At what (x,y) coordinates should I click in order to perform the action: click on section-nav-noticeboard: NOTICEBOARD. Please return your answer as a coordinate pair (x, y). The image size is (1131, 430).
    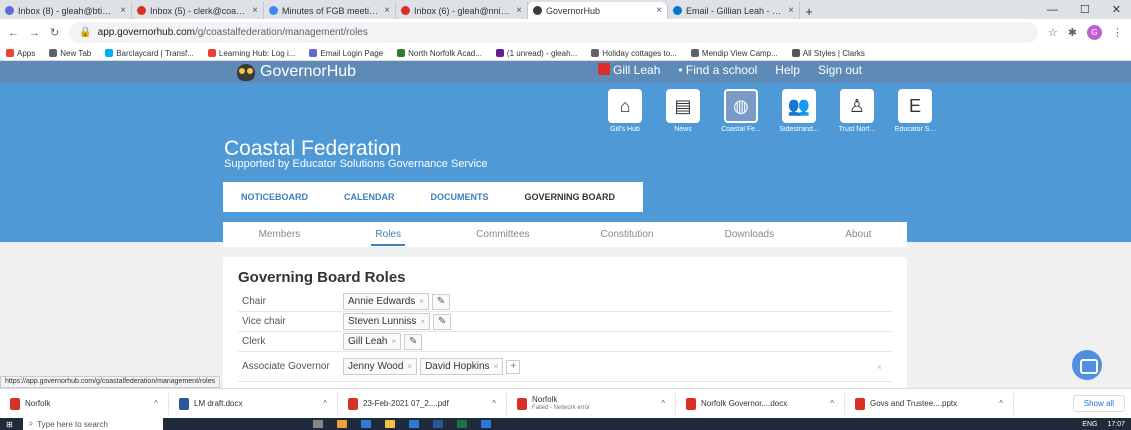
    Looking at the image, I should click on (274, 197).